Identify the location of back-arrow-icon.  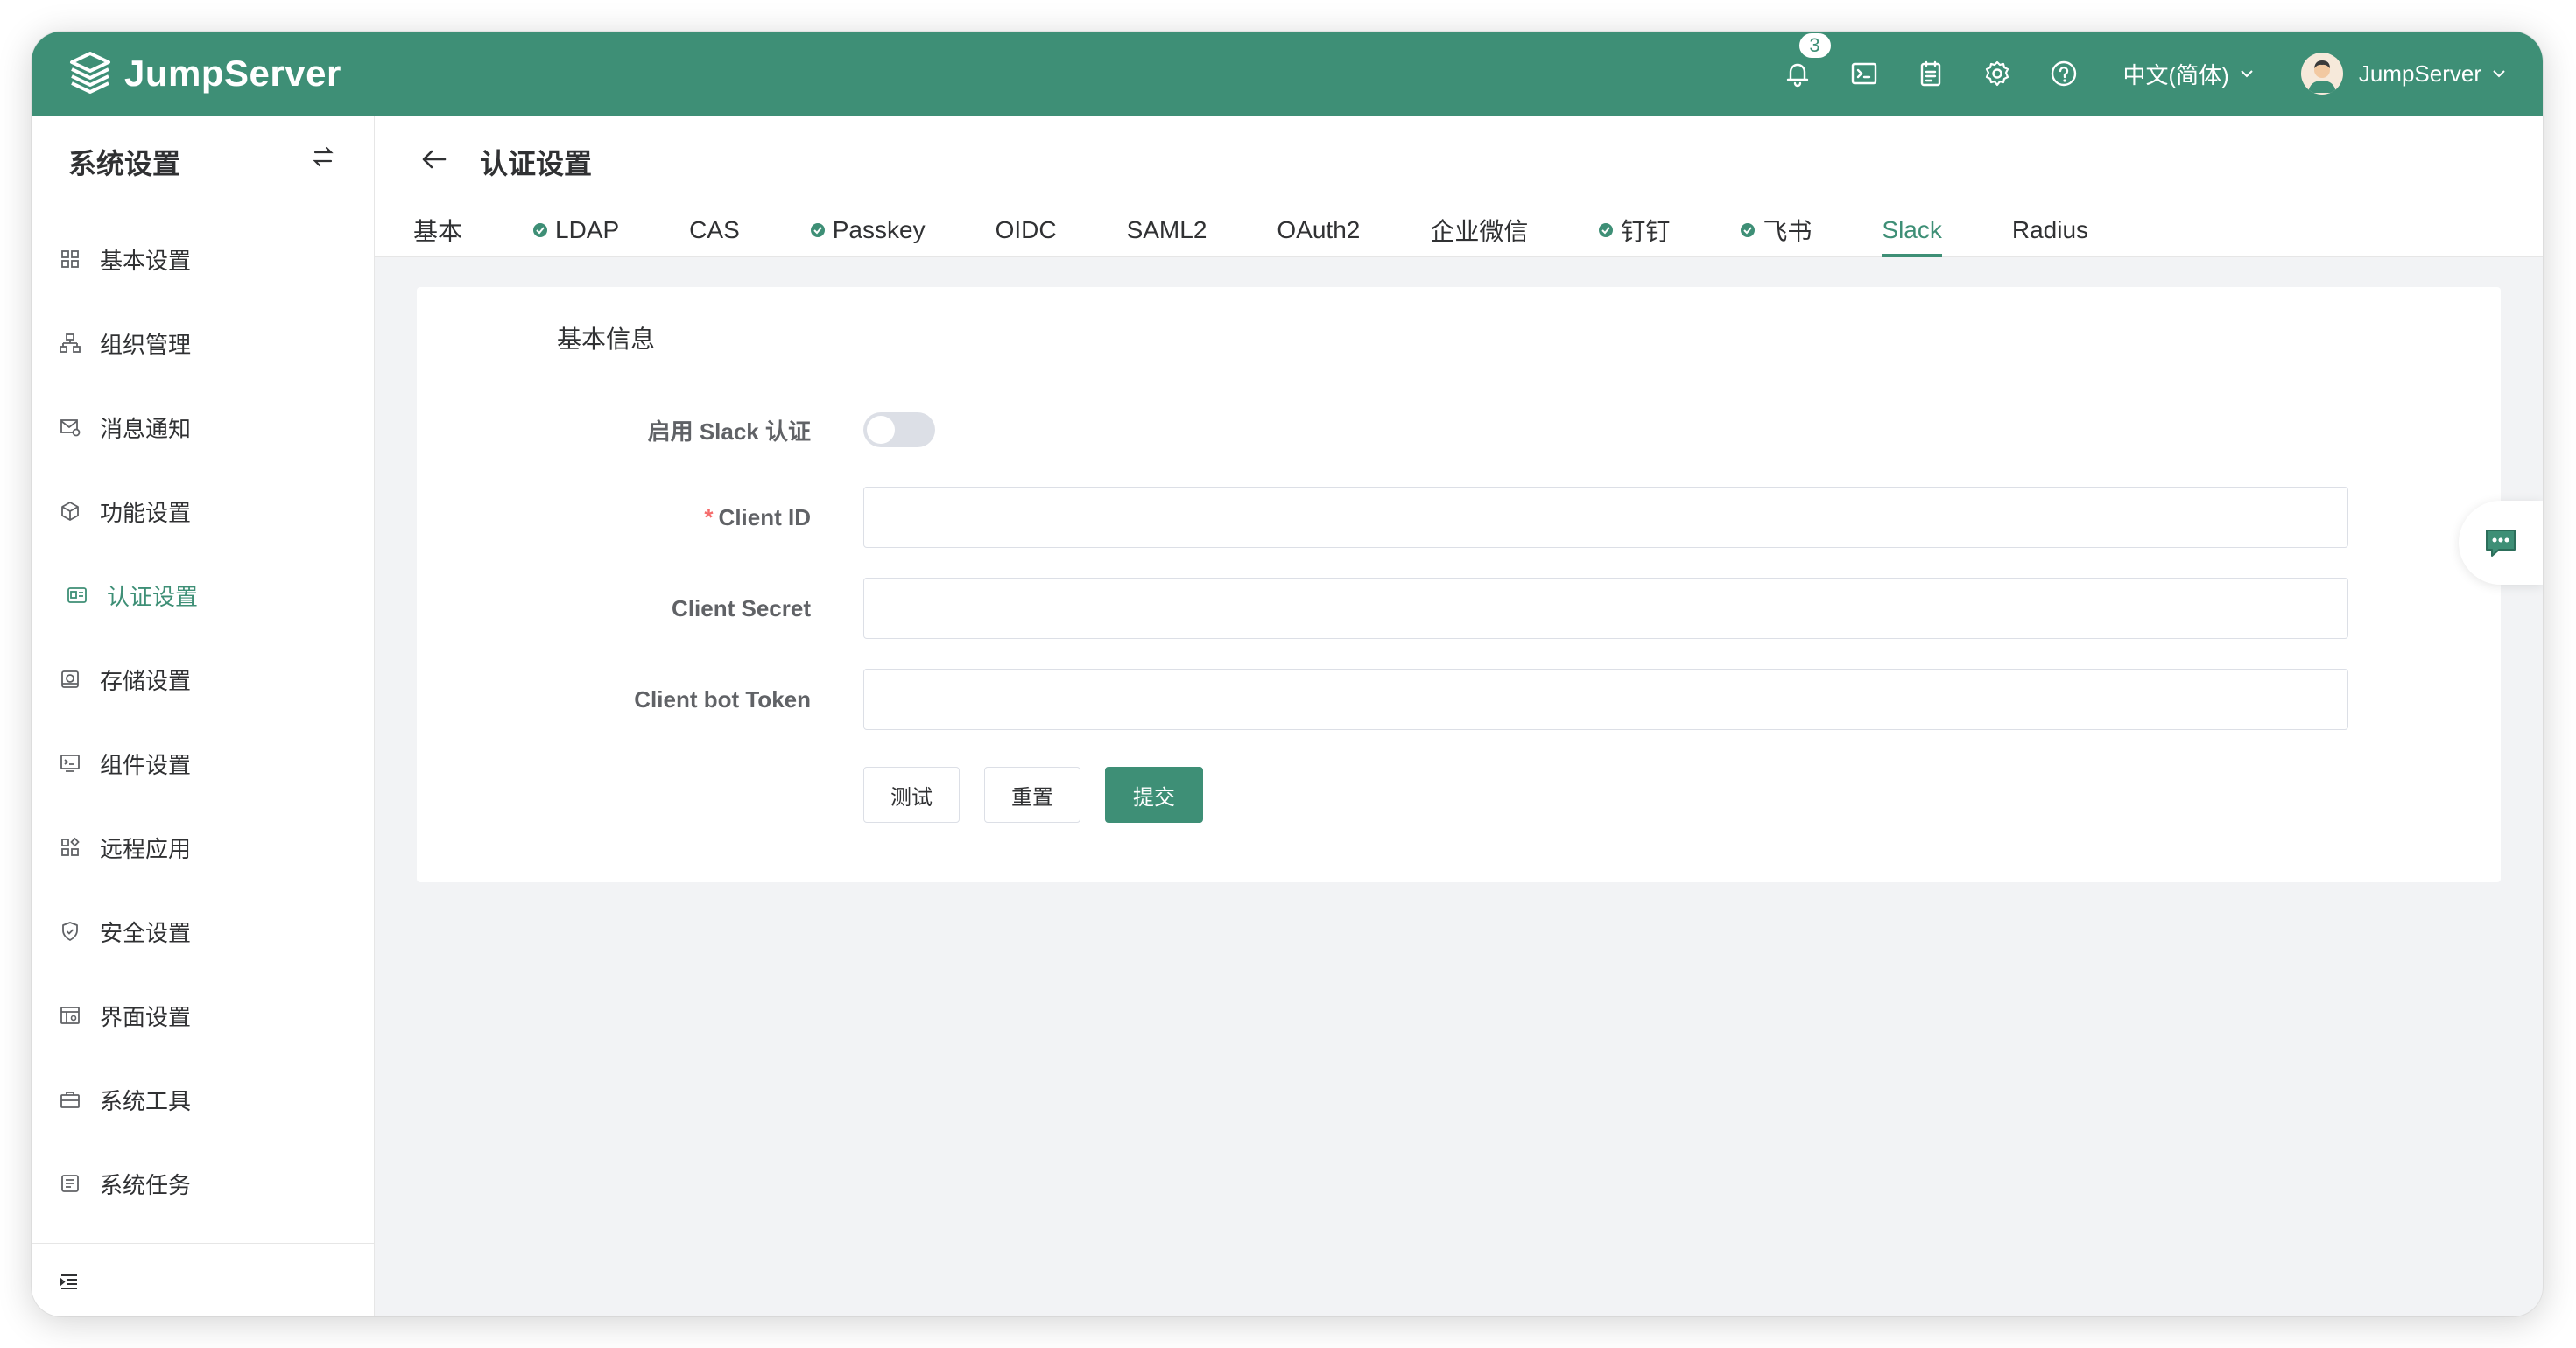
(434, 159).